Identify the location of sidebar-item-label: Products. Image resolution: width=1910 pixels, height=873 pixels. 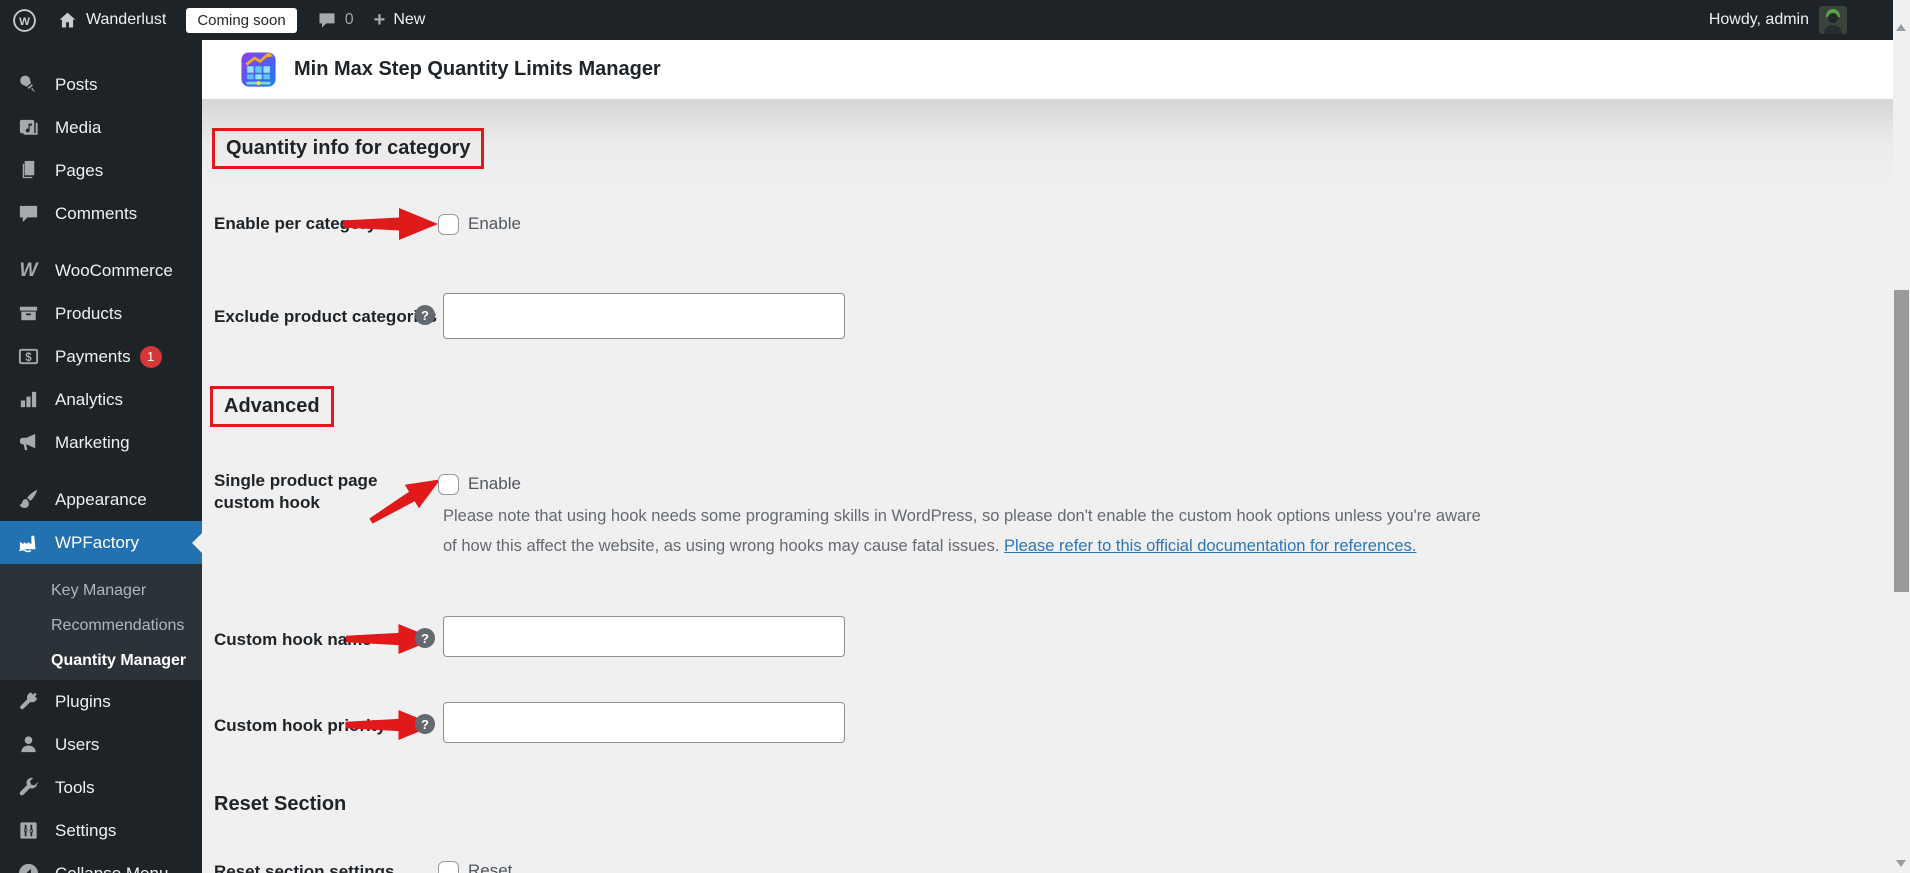
(89, 313).